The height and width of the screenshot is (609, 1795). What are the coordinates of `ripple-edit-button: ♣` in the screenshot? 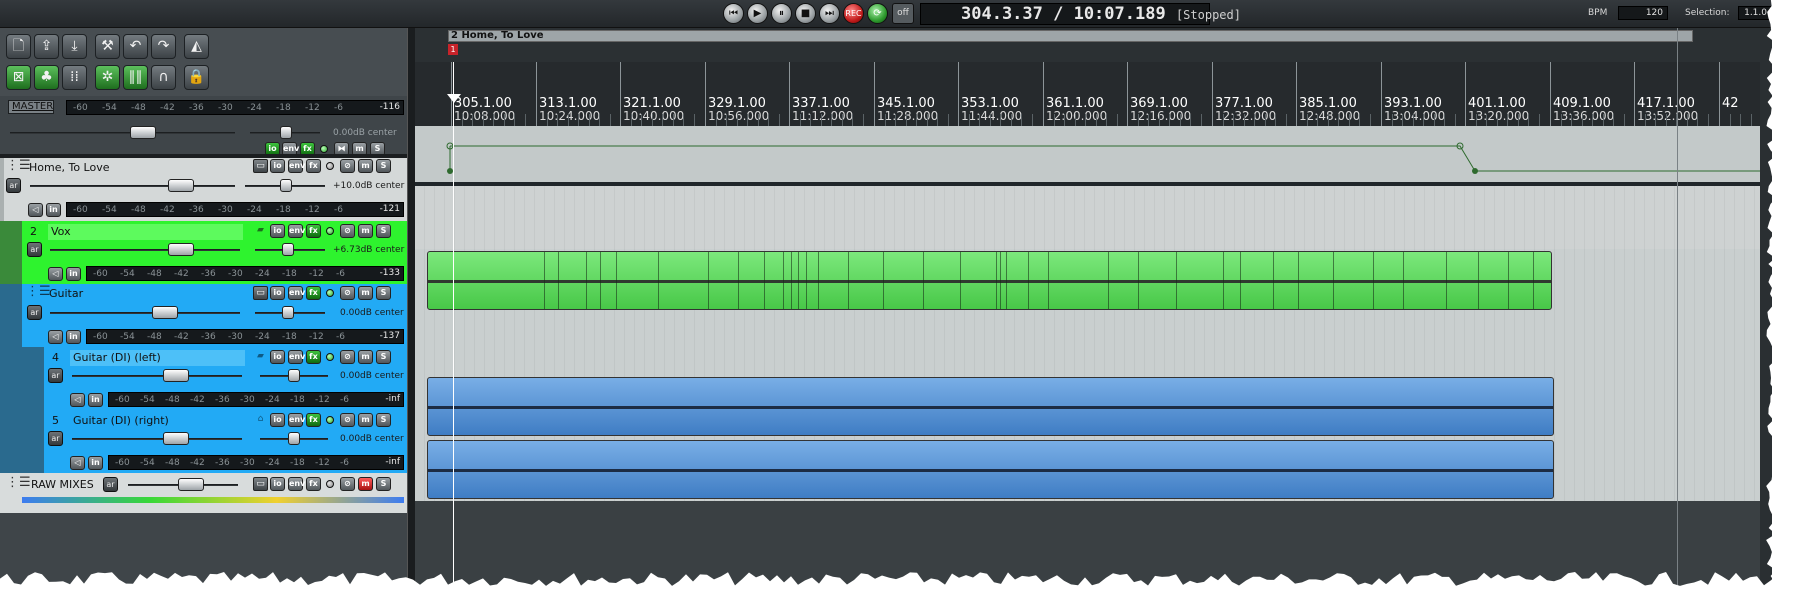 It's located at (46, 77).